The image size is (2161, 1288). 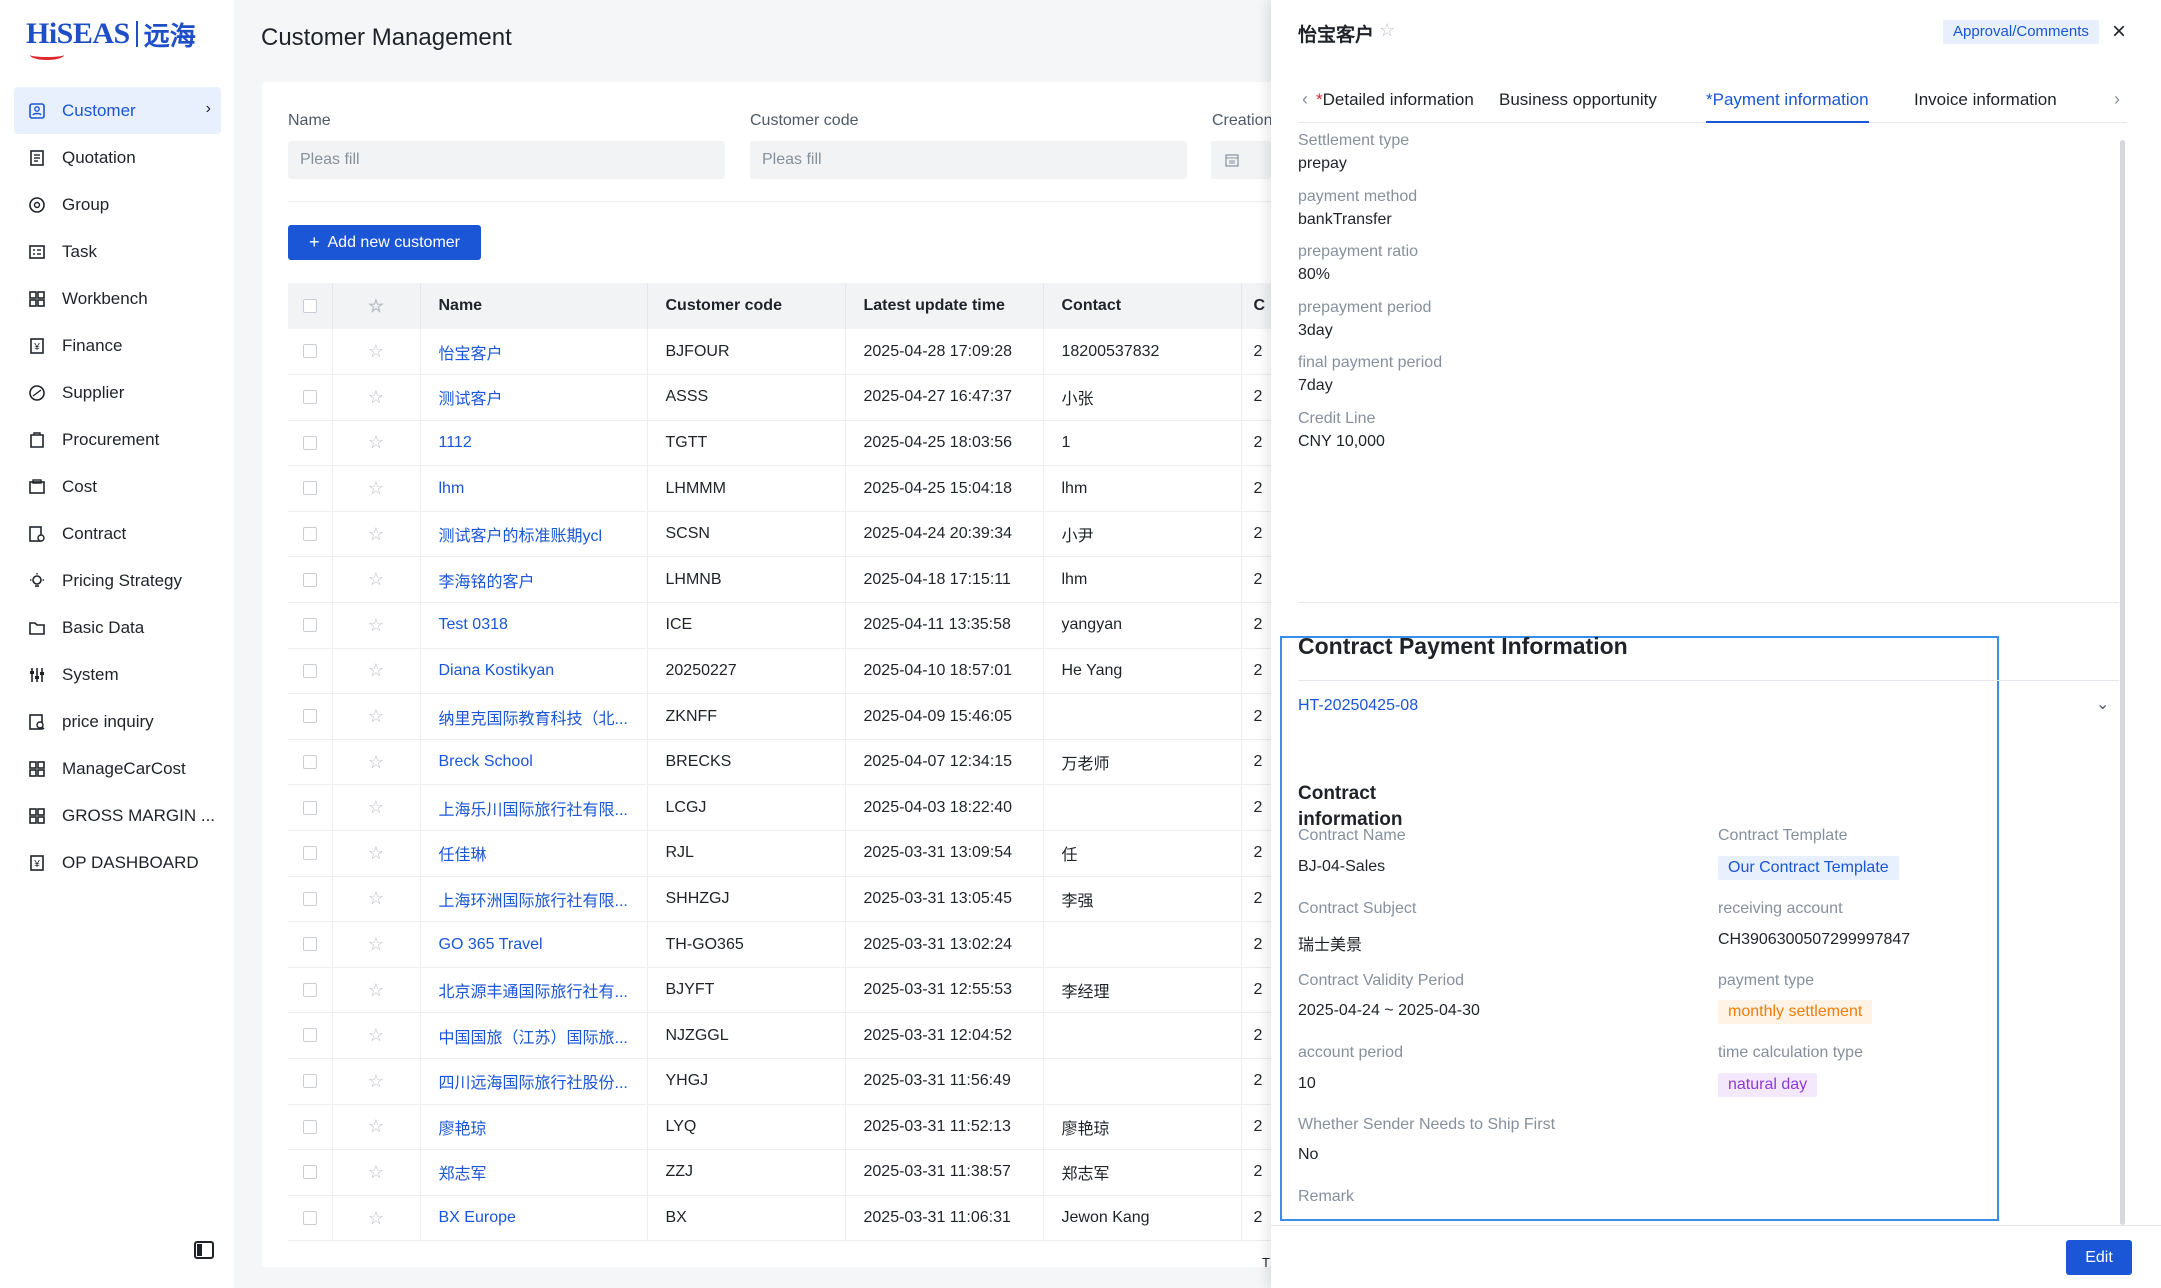 What do you see at coordinates (1787, 106) in the screenshot?
I see `tab-payment-information: *Payment information` at bounding box center [1787, 106].